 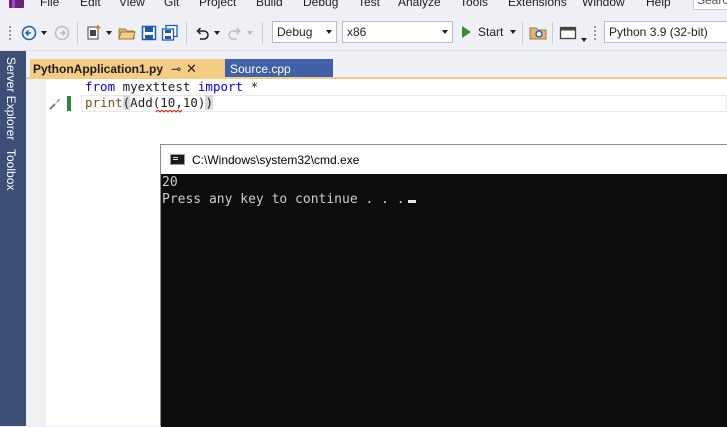 What do you see at coordinates (176, 69) in the screenshot?
I see `pin-icon: ⊸` at bounding box center [176, 69].